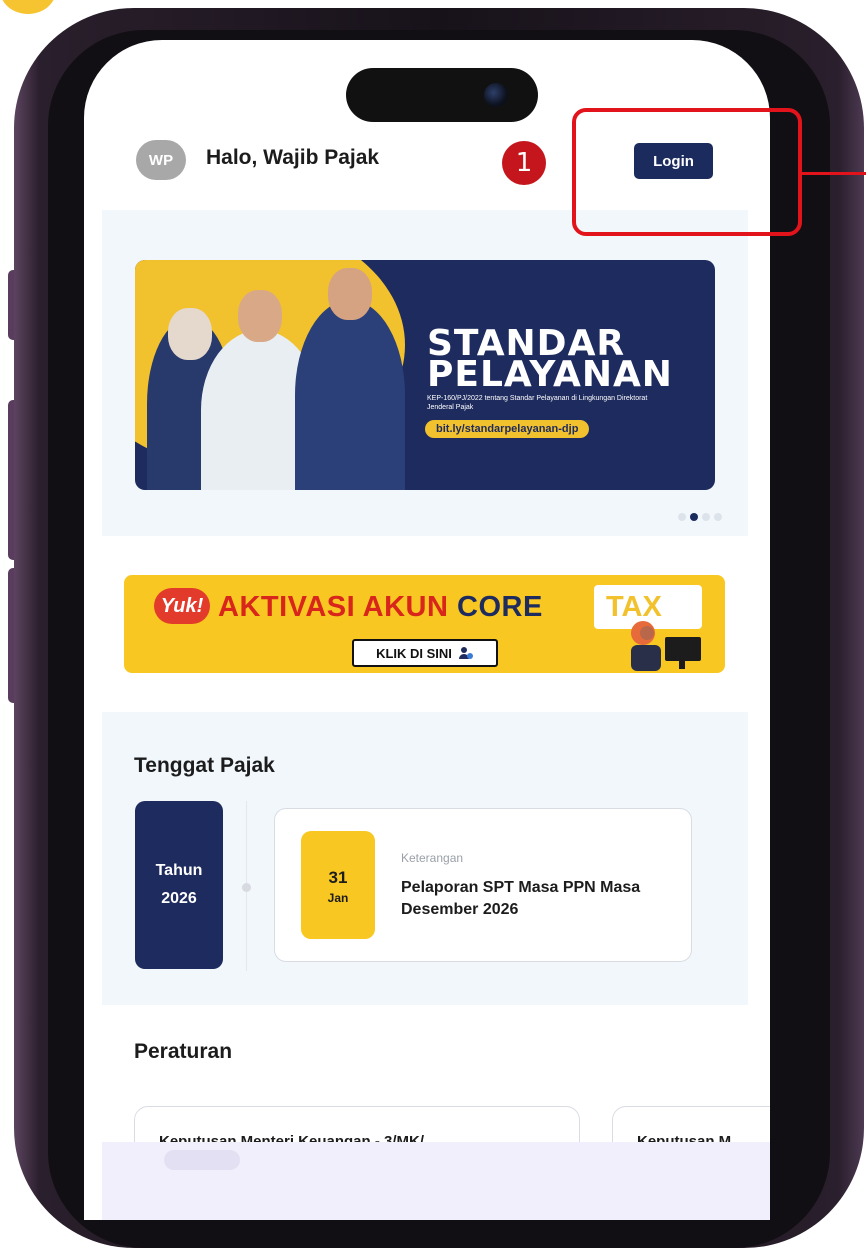  I want to click on callout-line, so click(834, 173).